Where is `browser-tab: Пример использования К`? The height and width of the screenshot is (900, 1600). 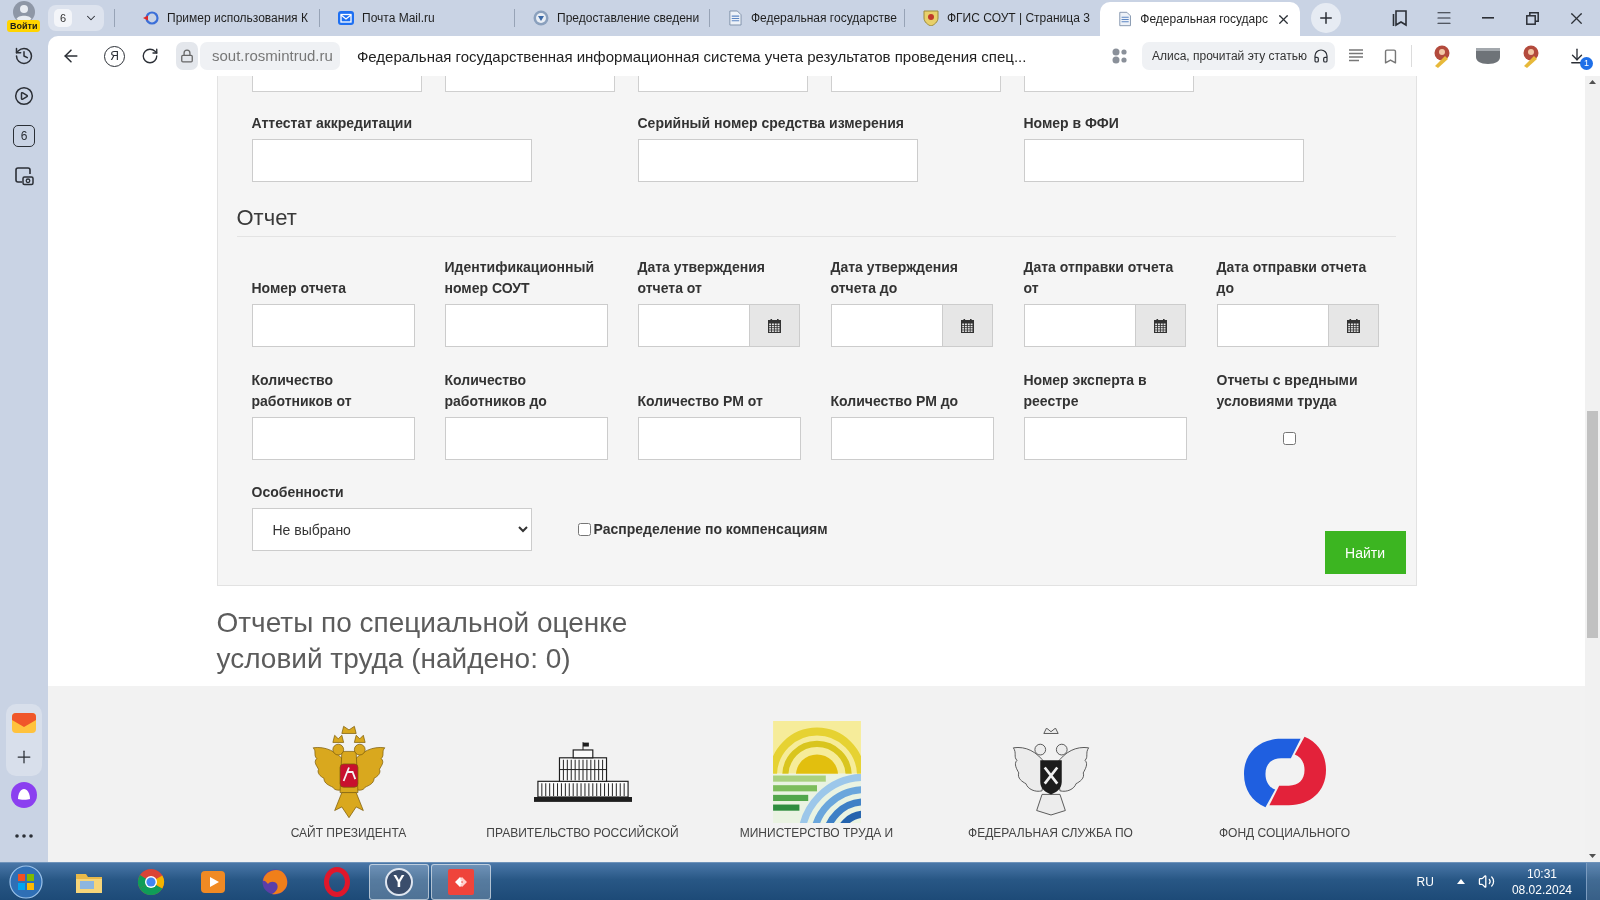
browser-tab: Пример использования К is located at coordinates (222, 18).